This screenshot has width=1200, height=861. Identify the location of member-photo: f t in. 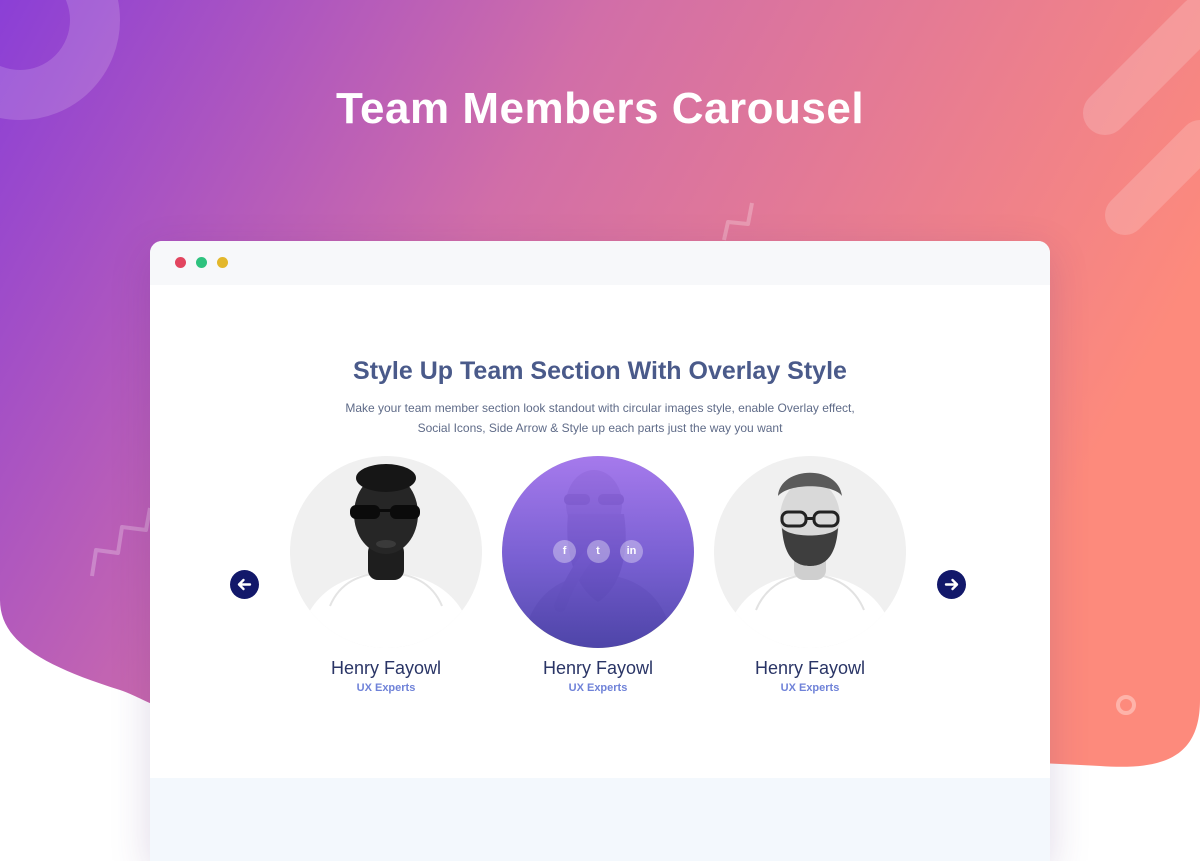
(598, 552).